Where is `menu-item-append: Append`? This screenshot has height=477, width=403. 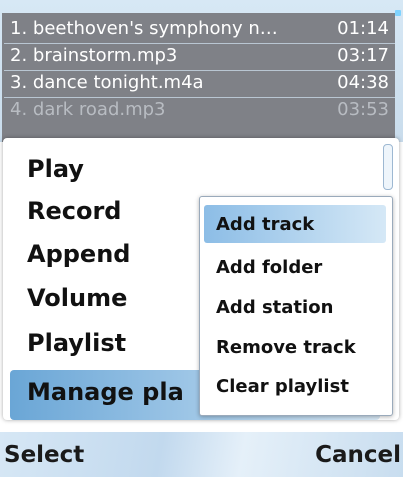 menu-item-append: Append is located at coordinates (78, 254).